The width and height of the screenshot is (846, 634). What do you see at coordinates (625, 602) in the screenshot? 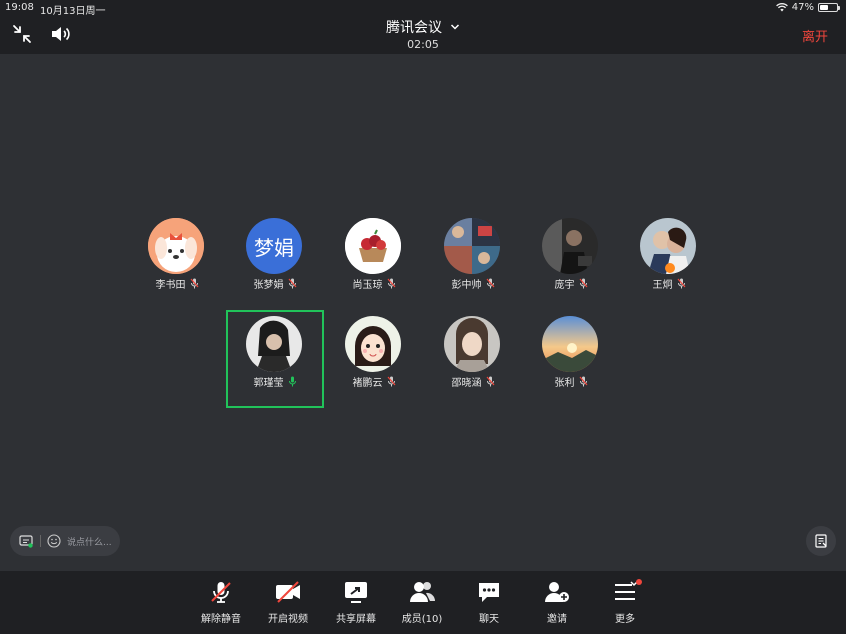
I see `more-button: 更多` at bounding box center [625, 602].